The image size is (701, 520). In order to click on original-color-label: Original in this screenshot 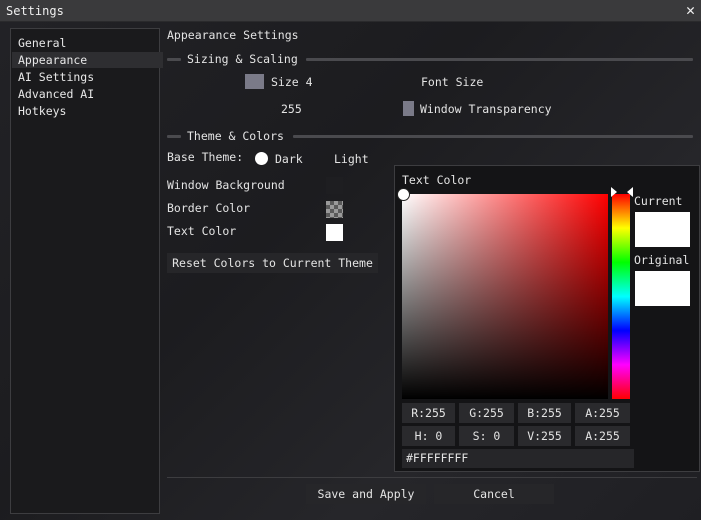, I will do `click(662, 260)`.